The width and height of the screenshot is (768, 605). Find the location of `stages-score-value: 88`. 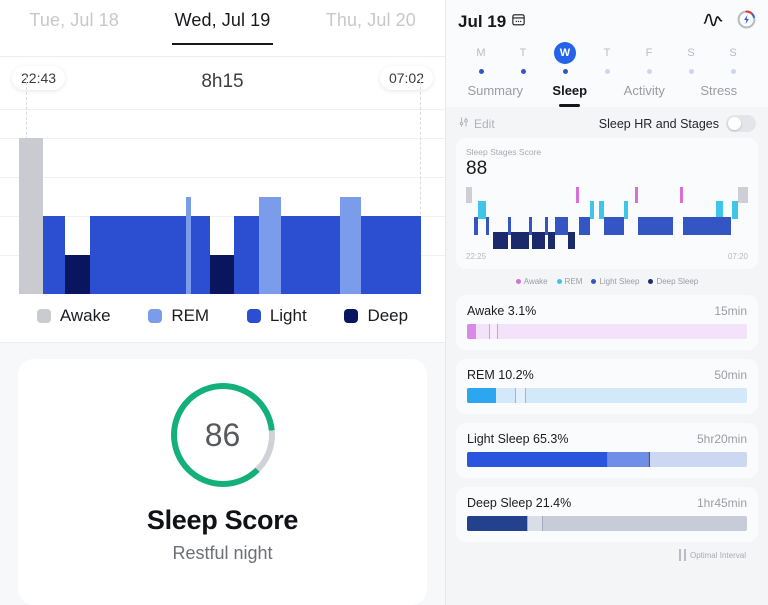

stages-score-value: 88 is located at coordinates (477, 168).